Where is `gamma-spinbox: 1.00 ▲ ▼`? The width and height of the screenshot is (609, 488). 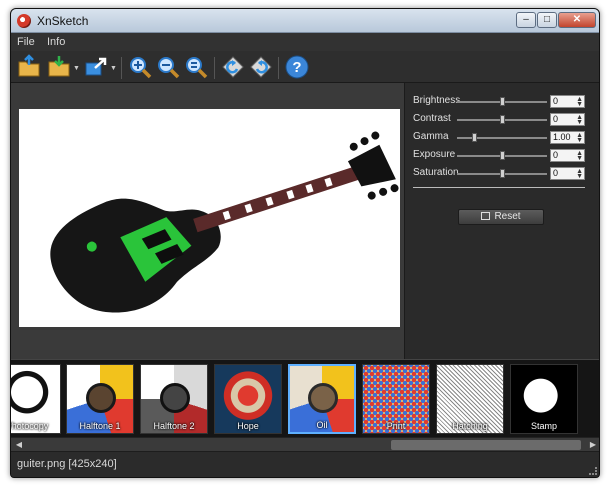 gamma-spinbox: 1.00 ▲ ▼ is located at coordinates (567, 137).